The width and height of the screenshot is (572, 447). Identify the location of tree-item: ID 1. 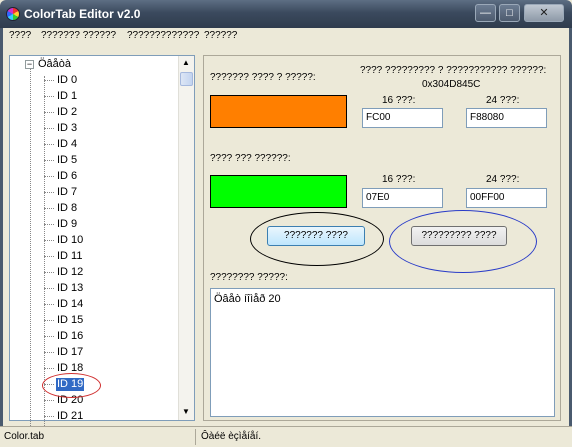
(61, 96).